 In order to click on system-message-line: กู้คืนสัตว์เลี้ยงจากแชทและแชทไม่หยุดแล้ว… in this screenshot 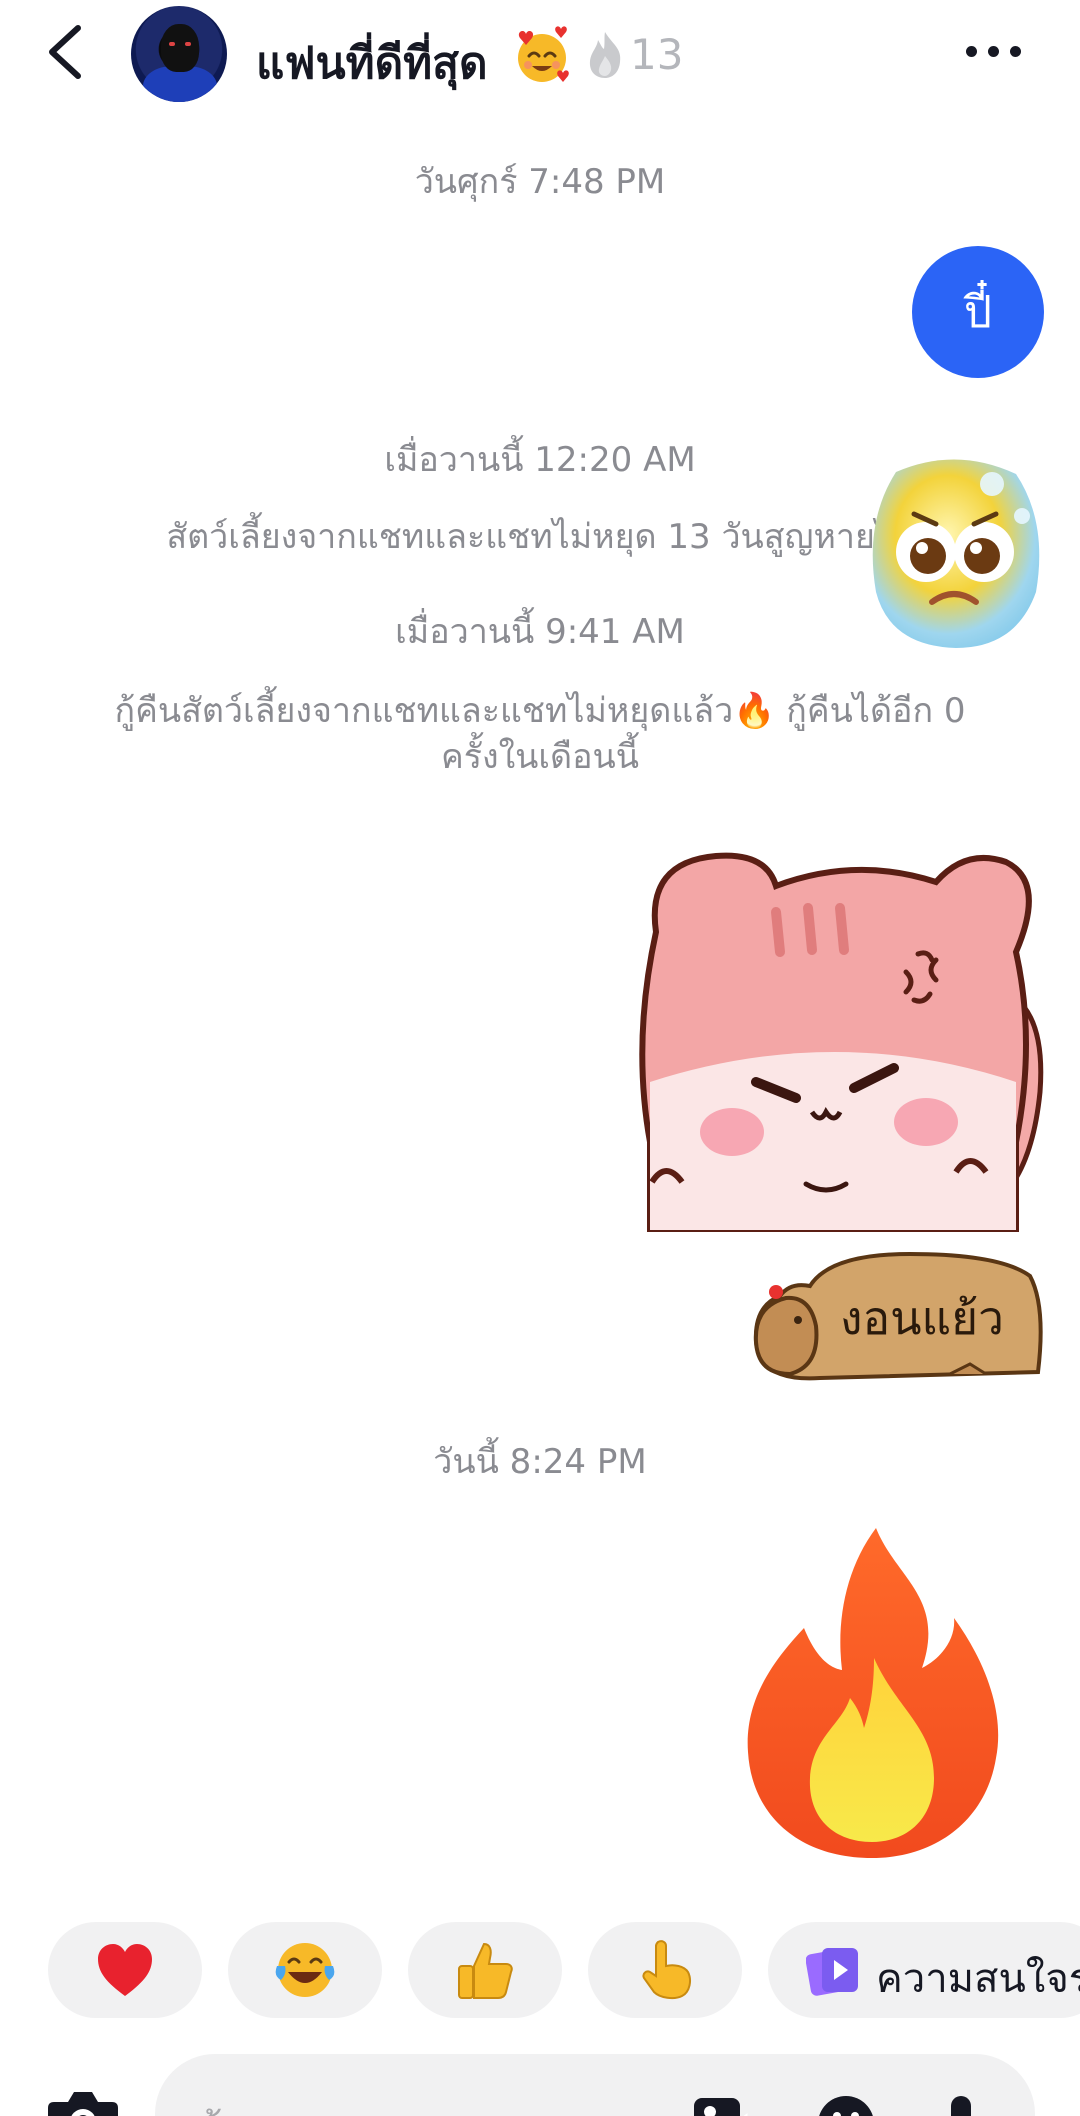, I will do `click(540, 711)`.